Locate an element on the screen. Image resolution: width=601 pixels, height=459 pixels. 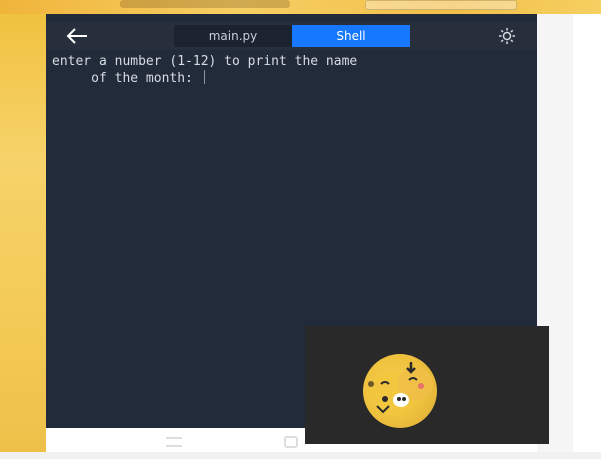
home-icon is located at coordinates (291, 442).